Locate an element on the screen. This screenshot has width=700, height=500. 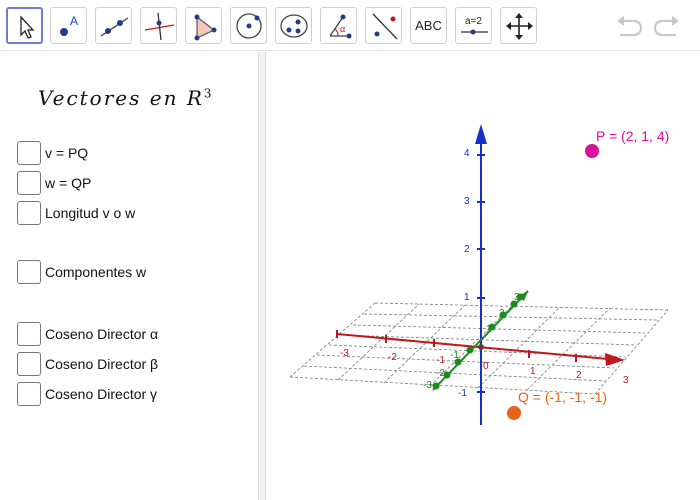
checkbox-componentes: Componentes w is located at coordinates (81, 272).